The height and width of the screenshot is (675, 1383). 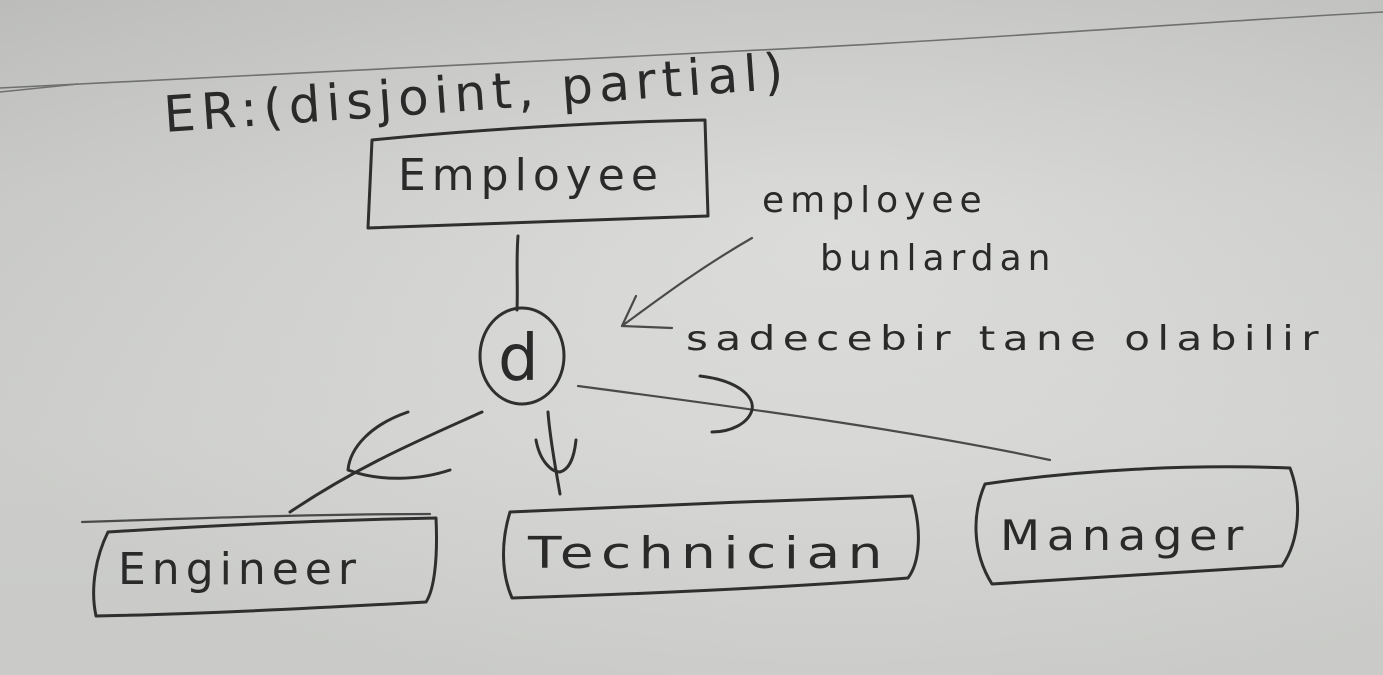 I want to click on entity-manager: Manager, so click(x=1136, y=525).